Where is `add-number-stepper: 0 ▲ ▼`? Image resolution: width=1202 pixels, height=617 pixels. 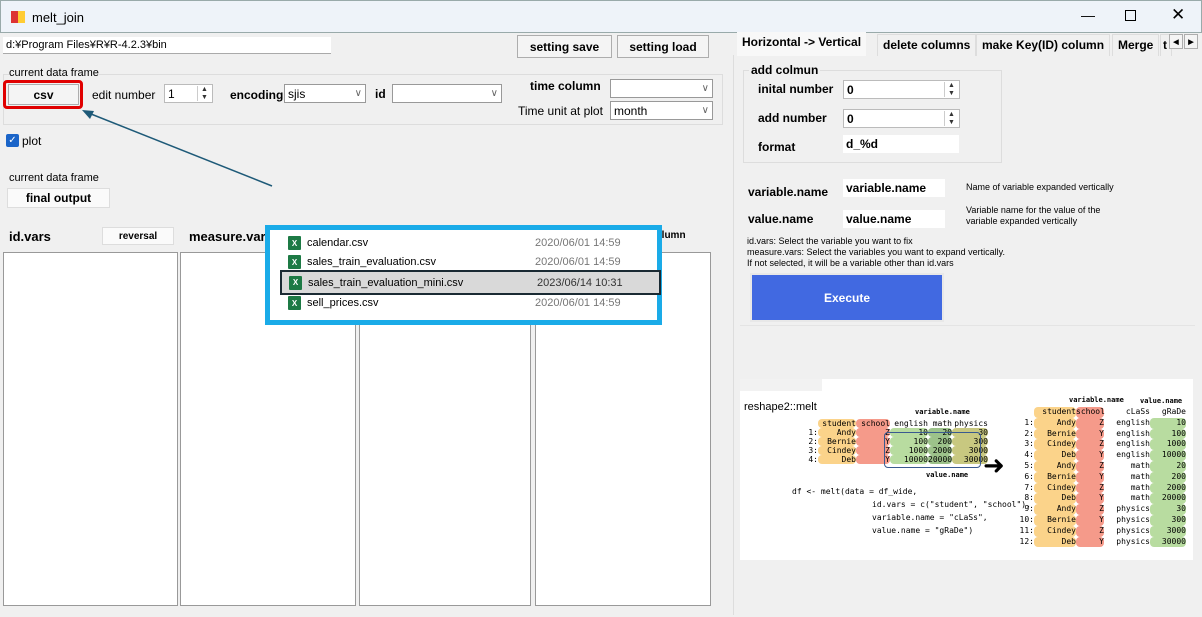
add-number-stepper: 0 ▲ ▼ is located at coordinates (901, 118).